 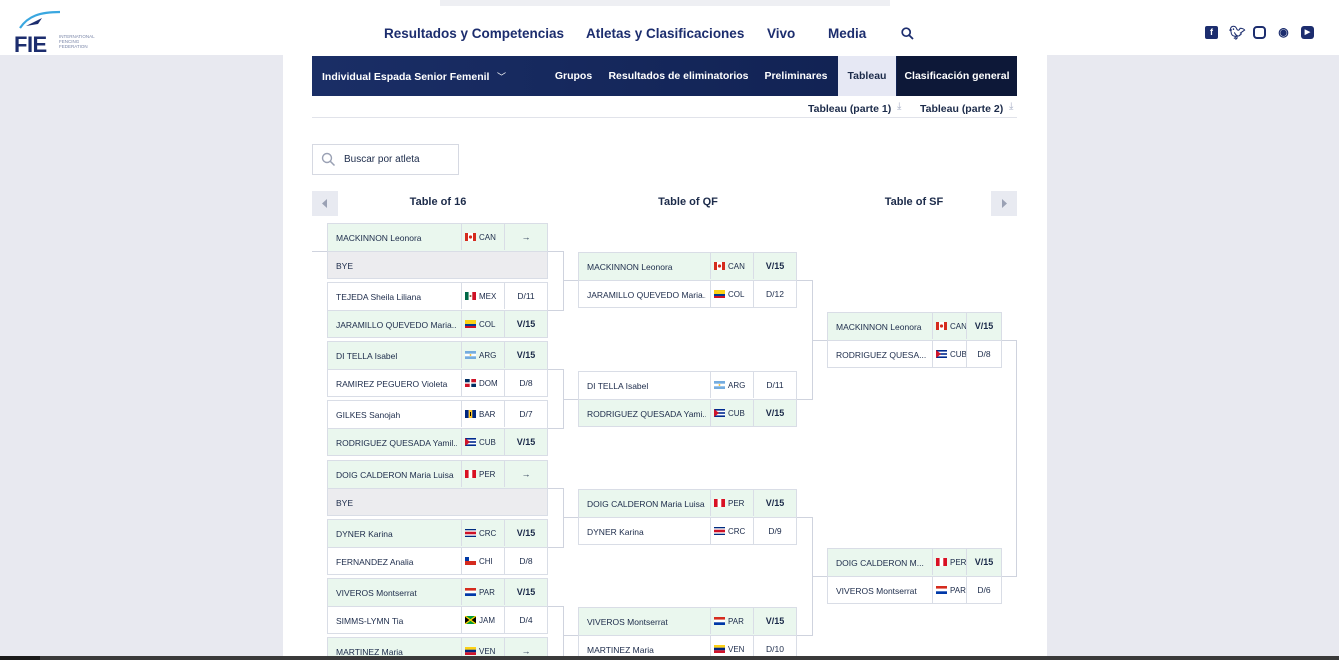 What do you see at coordinates (958, 326) in the screenshot?
I see `nationality-code: CAN` at bounding box center [958, 326].